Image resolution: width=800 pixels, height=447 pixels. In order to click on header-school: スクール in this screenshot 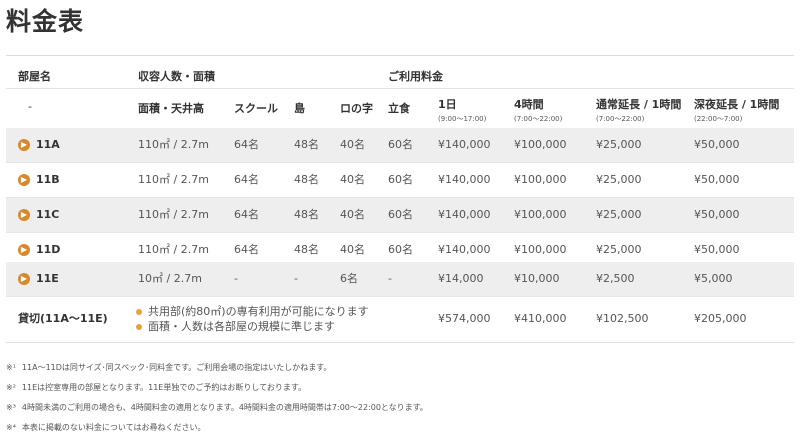, I will do `click(256, 108)`.